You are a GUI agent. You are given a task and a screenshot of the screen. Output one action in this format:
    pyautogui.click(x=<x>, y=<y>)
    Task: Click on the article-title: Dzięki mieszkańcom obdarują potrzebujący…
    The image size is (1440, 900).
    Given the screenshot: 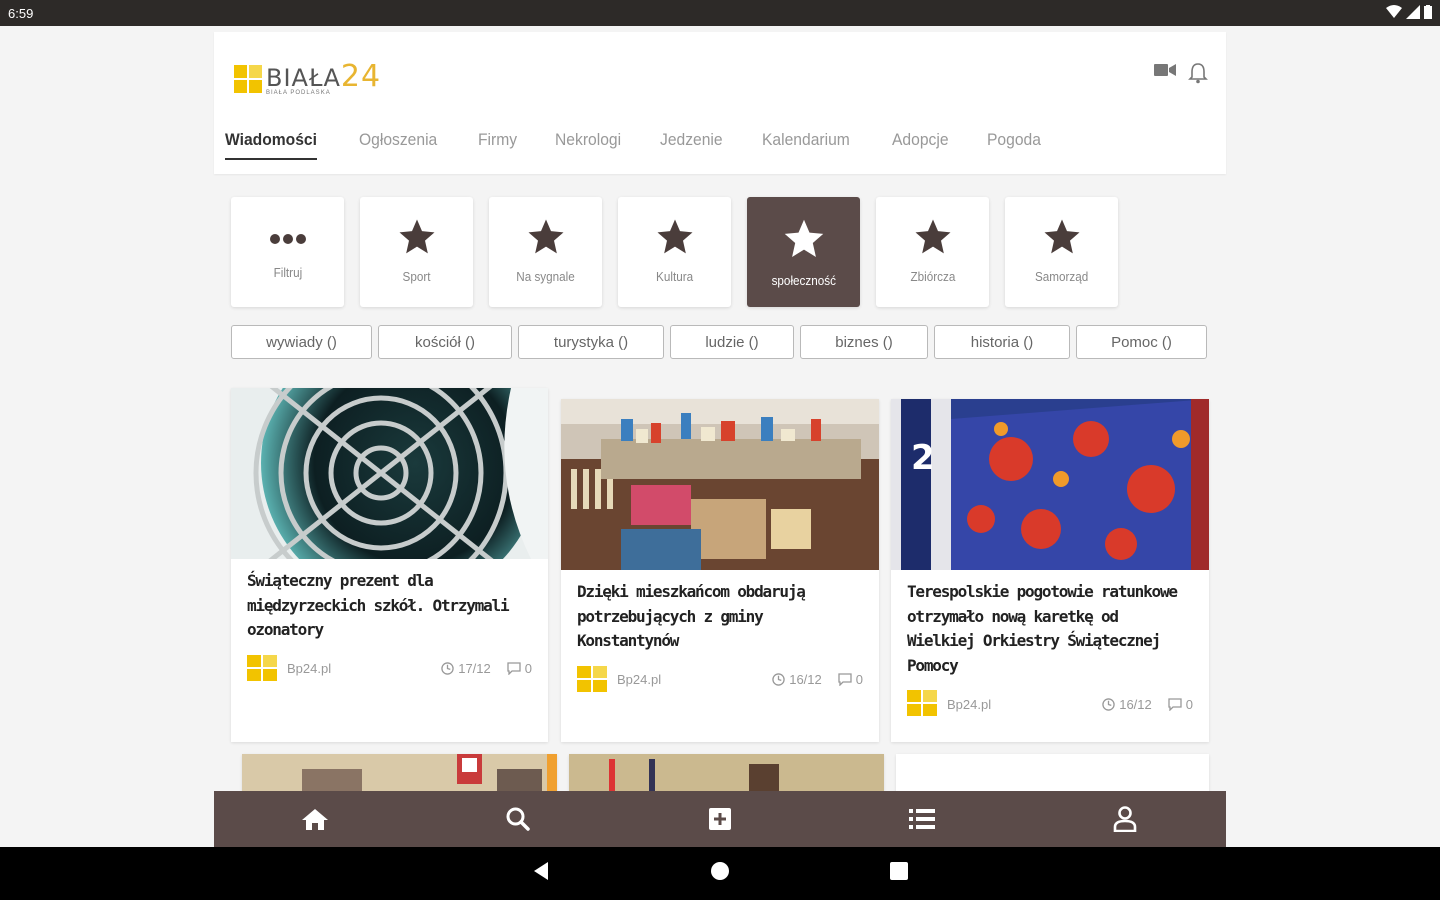 What is the action you would take?
    pyautogui.click(x=691, y=616)
    